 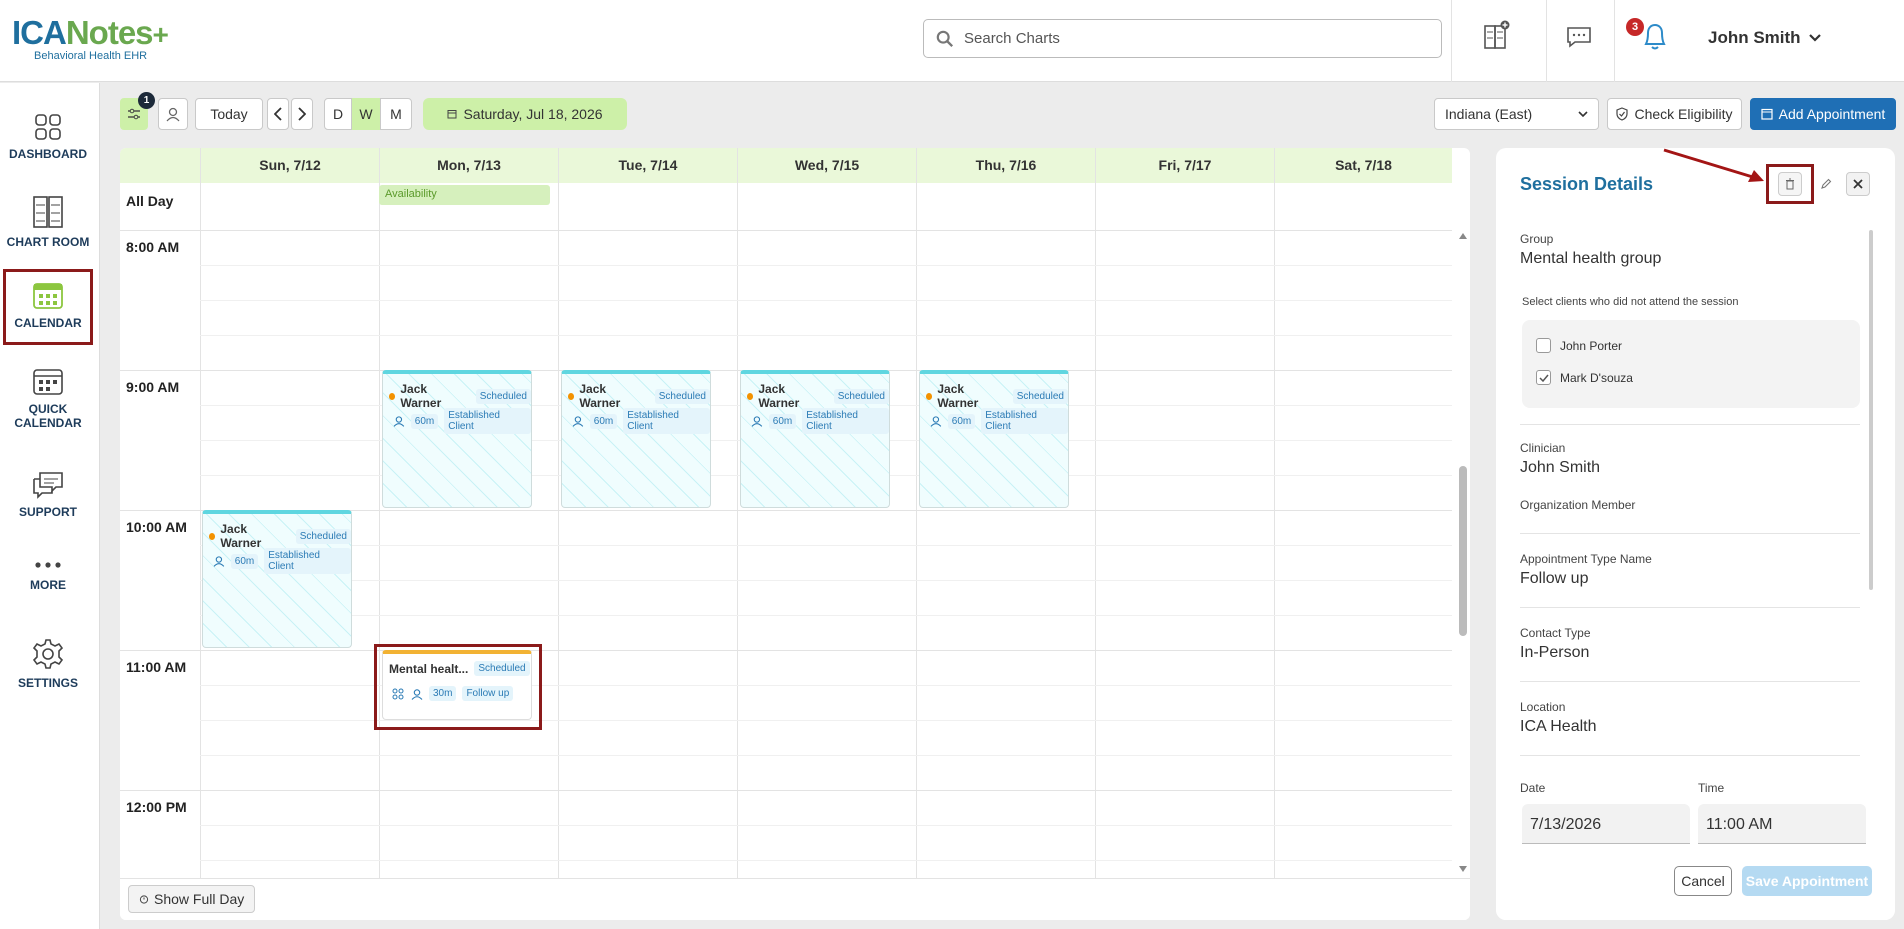 I want to click on chart-room-add-icon, so click(x=1497, y=37).